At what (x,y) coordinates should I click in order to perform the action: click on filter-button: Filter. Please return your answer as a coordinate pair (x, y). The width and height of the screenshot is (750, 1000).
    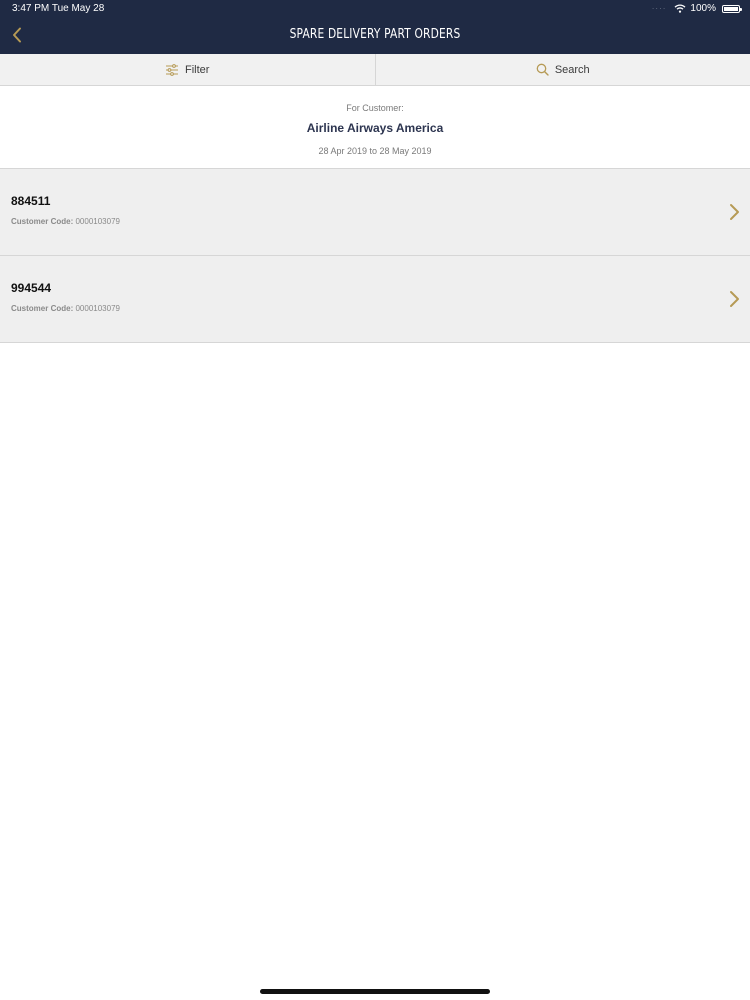
    Looking at the image, I should click on (187, 69).